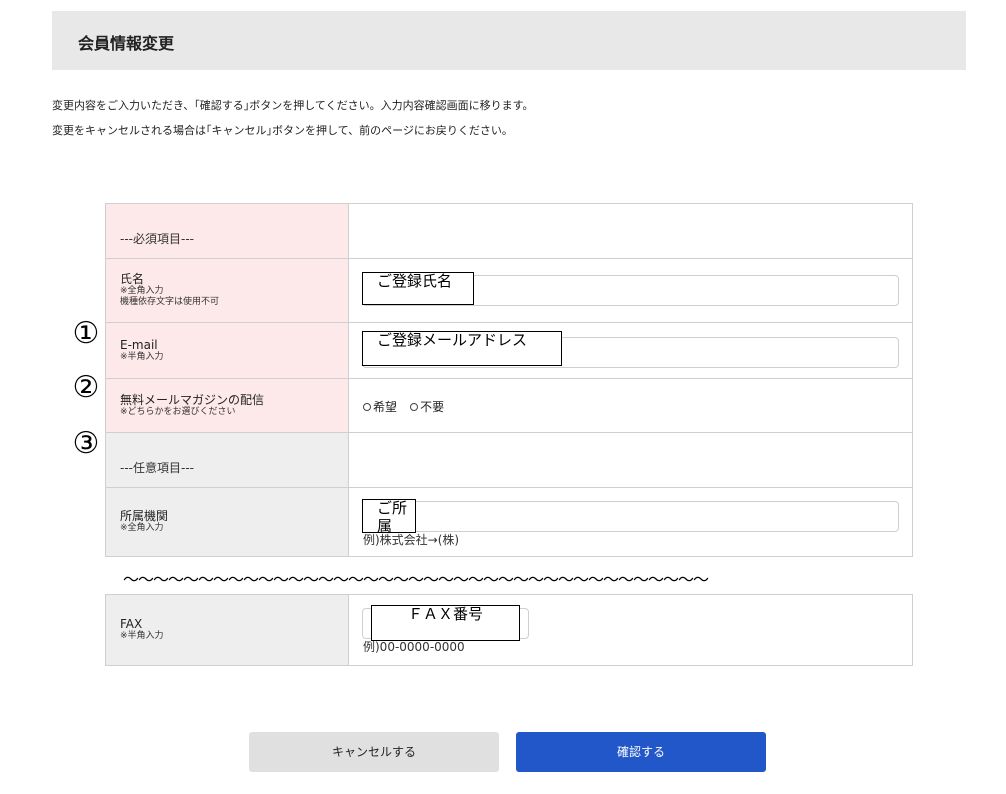 This screenshot has height=794, width=1006. I want to click on newsletter-row: 無料メールマガジンの配信 ※どちらかをお選びください 希望 不要, so click(509, 405).